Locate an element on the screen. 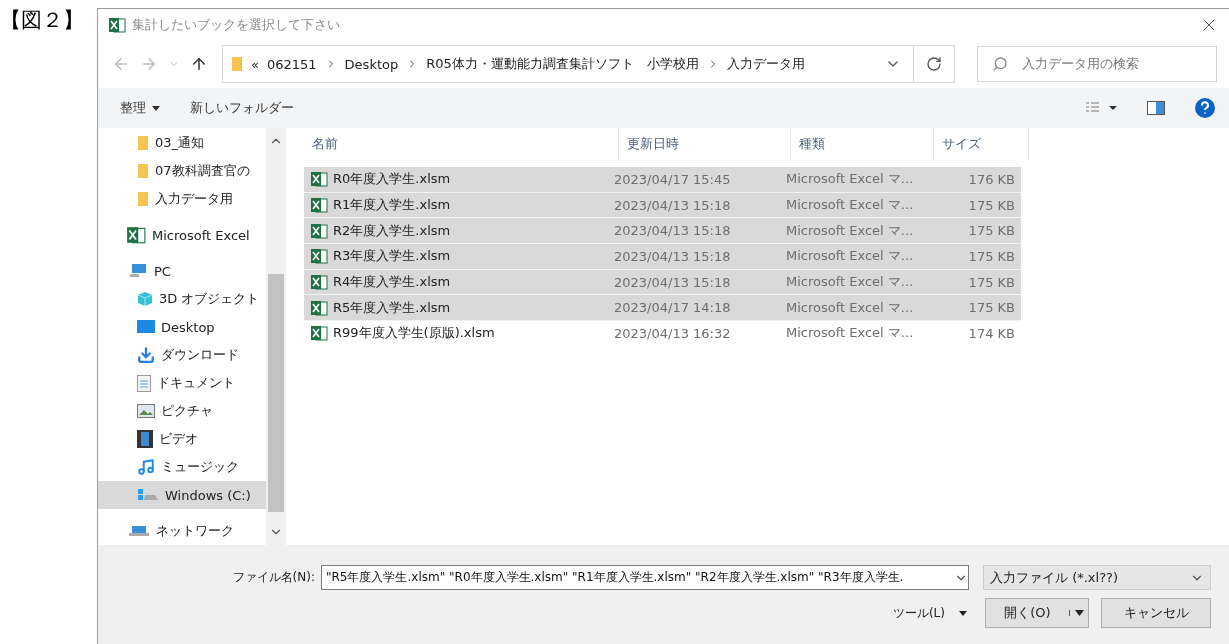 This screenshot has height=644, width=1229. document-icon is located at coordinates (144, 383).